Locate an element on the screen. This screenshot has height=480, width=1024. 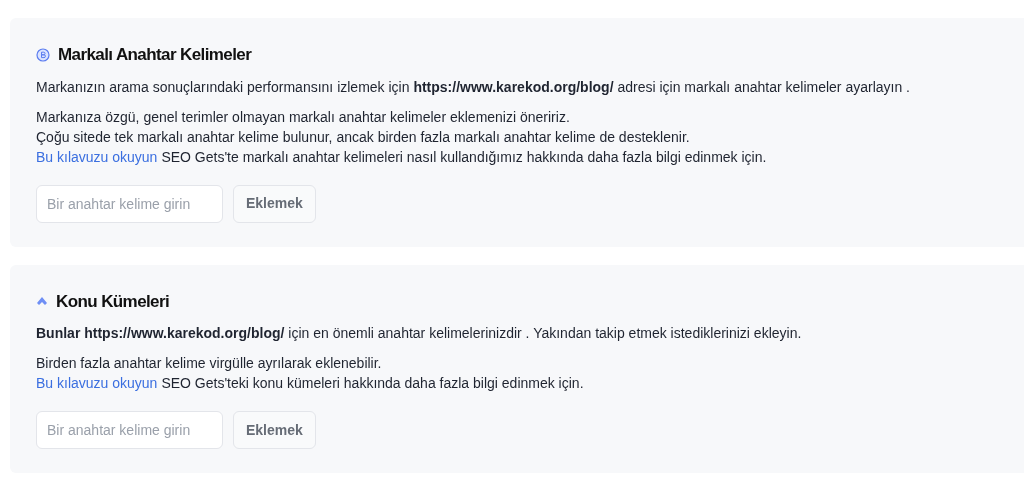
info-text: Birden fazla anahtar kelime virgülle ayrılarak eklenebilir. is located at coordinates (209, 363).